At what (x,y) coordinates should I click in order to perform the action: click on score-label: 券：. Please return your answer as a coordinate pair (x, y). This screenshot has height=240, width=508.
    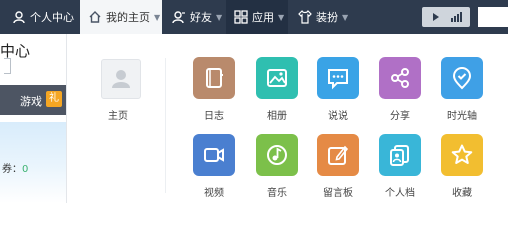
    Looking at the image, I should click on (12, 169).